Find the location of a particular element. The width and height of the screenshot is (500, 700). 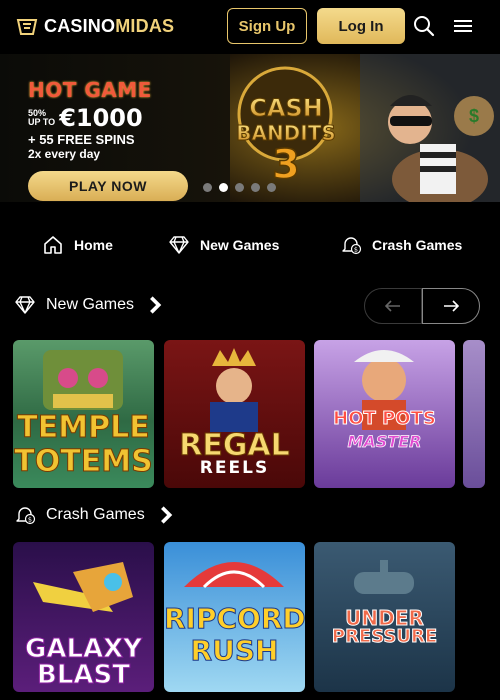

tab-new-games: New Games is located at coordinates (223, 245).